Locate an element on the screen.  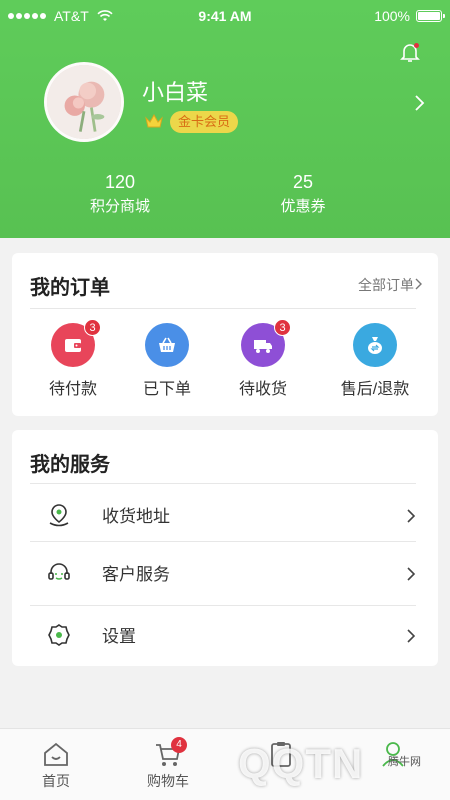
username: 小白菜 is located at coordinates (175, 92).